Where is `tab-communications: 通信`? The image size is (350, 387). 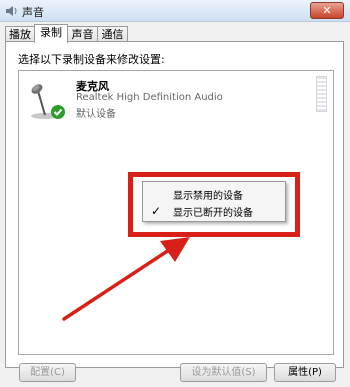
tab-communications: 通信 is located at coordinates (112, 34).